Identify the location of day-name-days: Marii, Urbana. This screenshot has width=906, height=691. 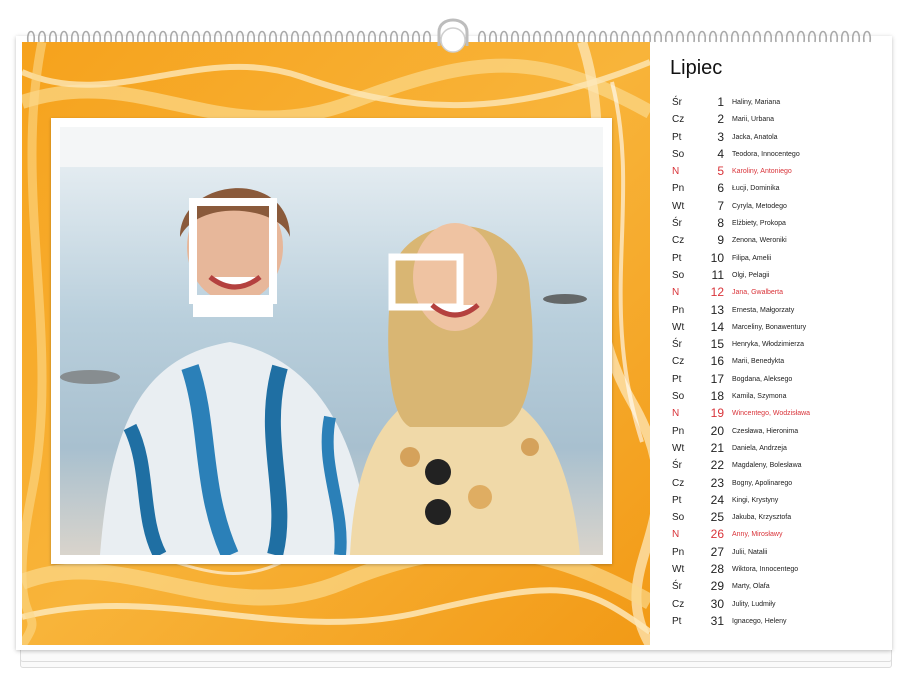
(753, 120).